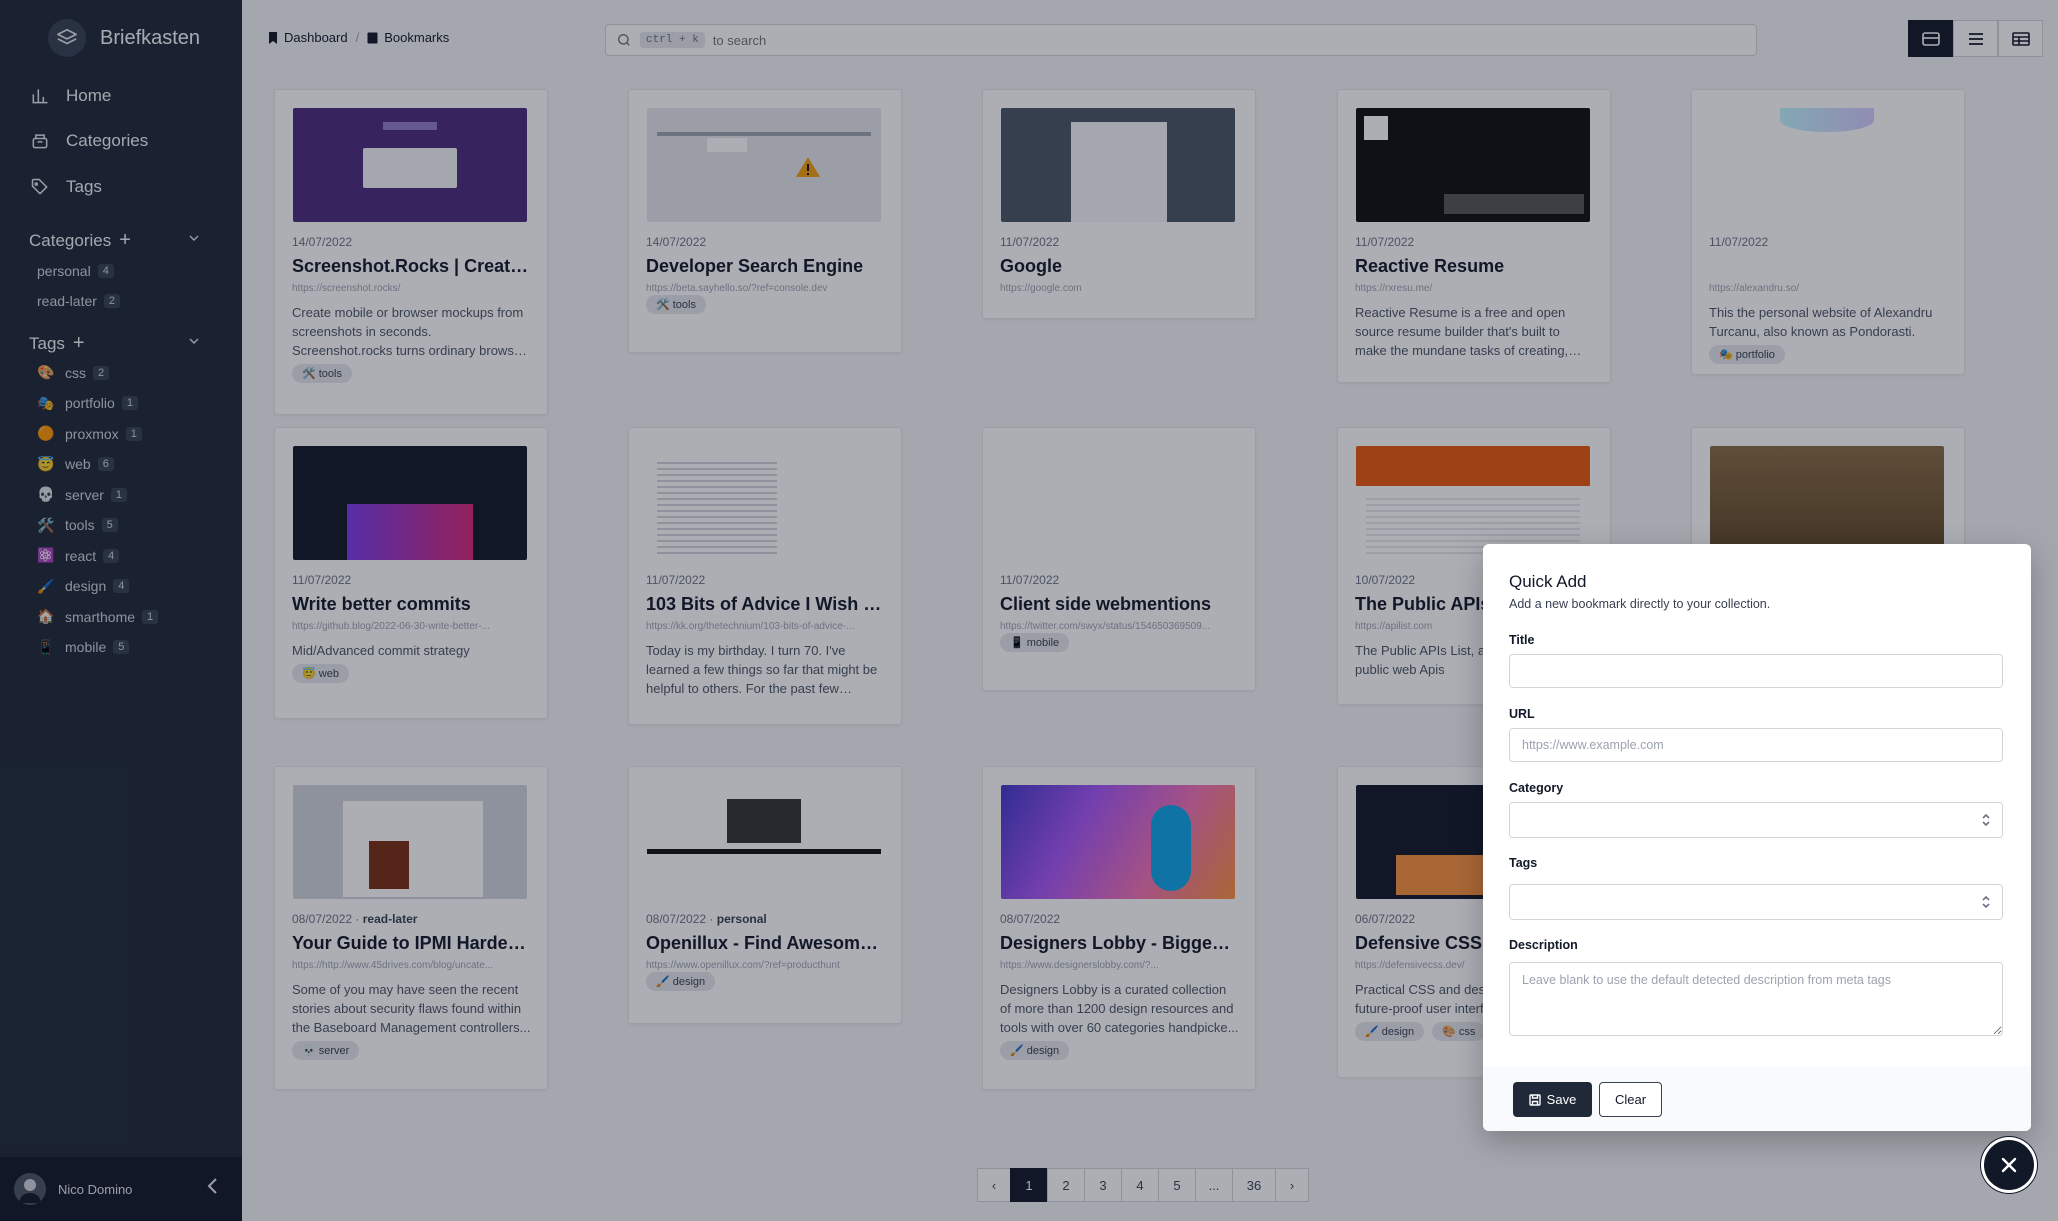 The width and height of the screenshot is (2058, 1221). I want to click on description-label: Description, so click(1543, 945).